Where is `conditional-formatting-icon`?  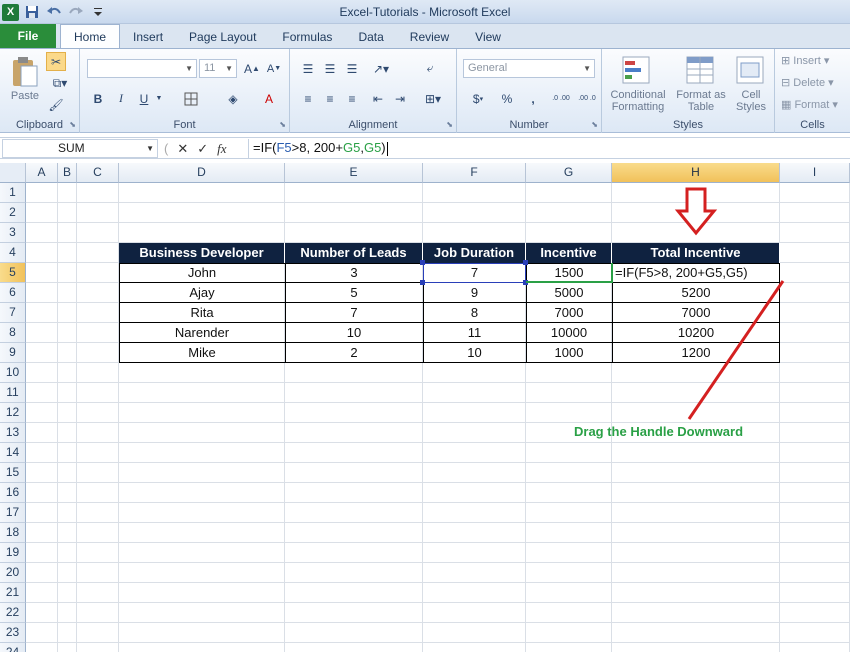
conditional-formatting-icon is located at coordinates (636, 70).